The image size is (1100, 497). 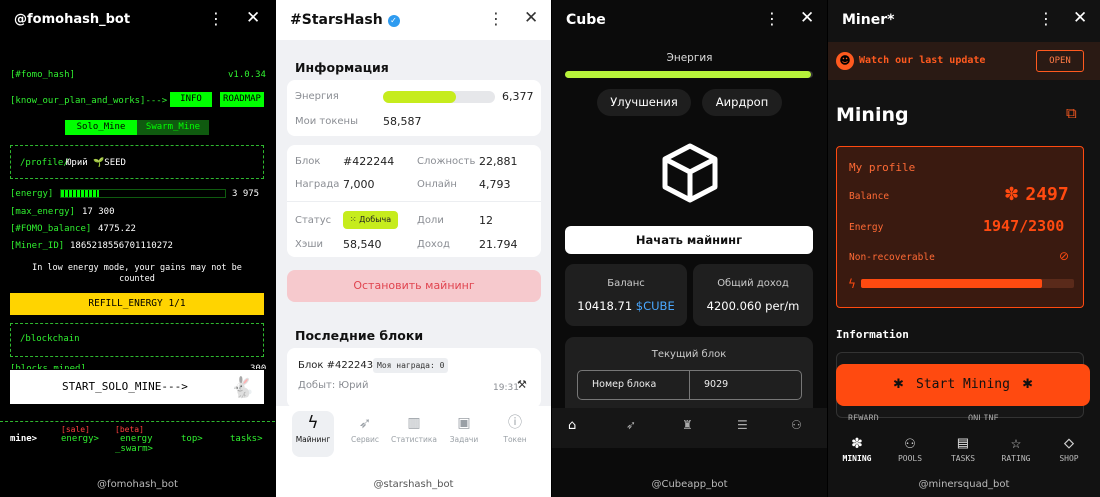 I want to click on nav-mine: mine>, so click(x=23, y=439).